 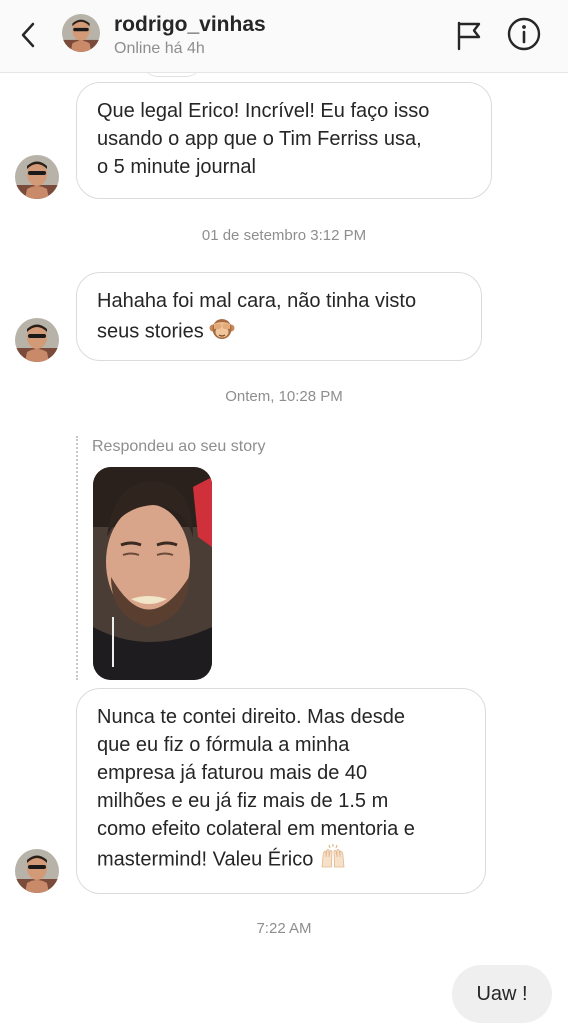 I want to click on chevron-left-icon, so click(x=28, y=35).